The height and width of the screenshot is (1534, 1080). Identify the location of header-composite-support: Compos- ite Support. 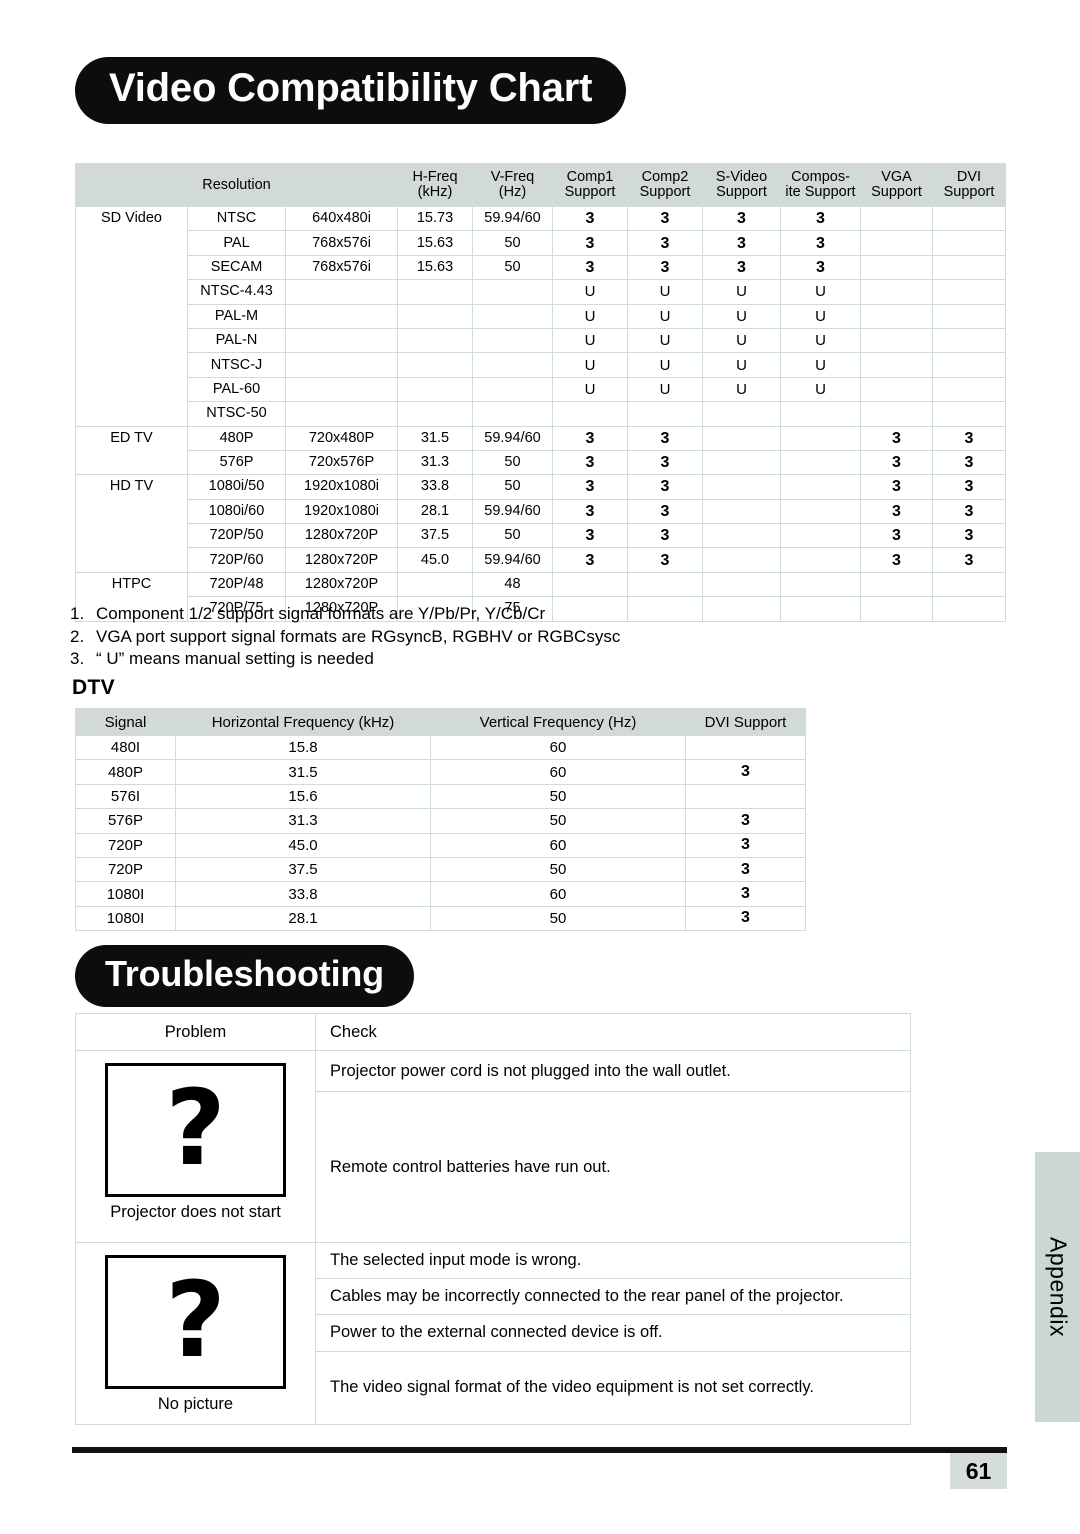
(820, 185).